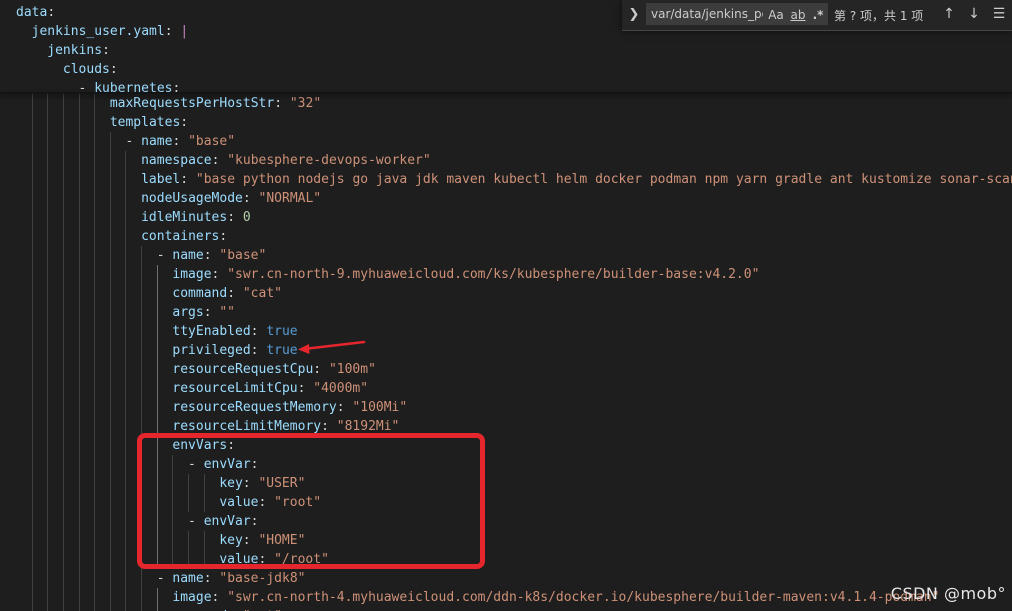 The image size is (1012, 611). Describe the element at coordinates (192, 103) in the screenshot. I see `yaml-key: maxRequestsPerHostStr` at that location.